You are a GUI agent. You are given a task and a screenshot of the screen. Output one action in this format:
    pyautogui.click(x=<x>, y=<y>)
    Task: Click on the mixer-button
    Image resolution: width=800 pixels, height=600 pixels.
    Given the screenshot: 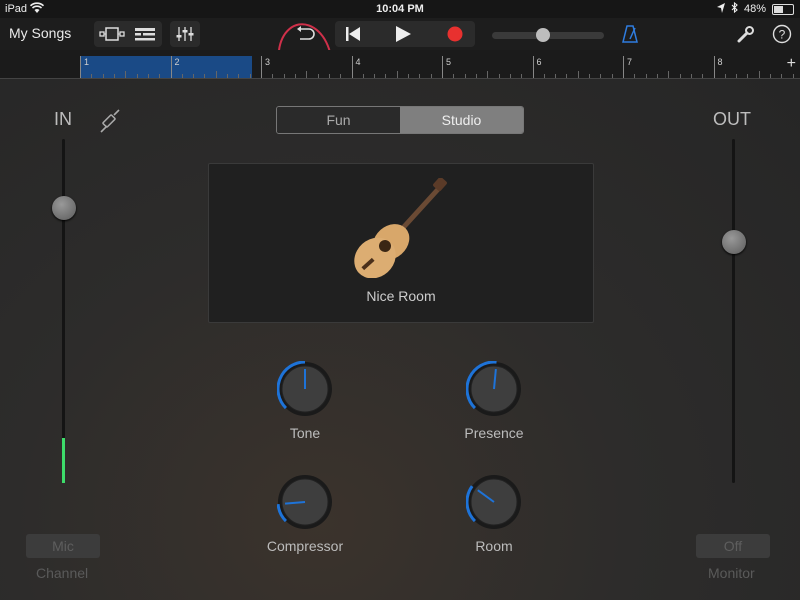 What is the action you would take?
    pyautogui.click(x=185, y=34)
    